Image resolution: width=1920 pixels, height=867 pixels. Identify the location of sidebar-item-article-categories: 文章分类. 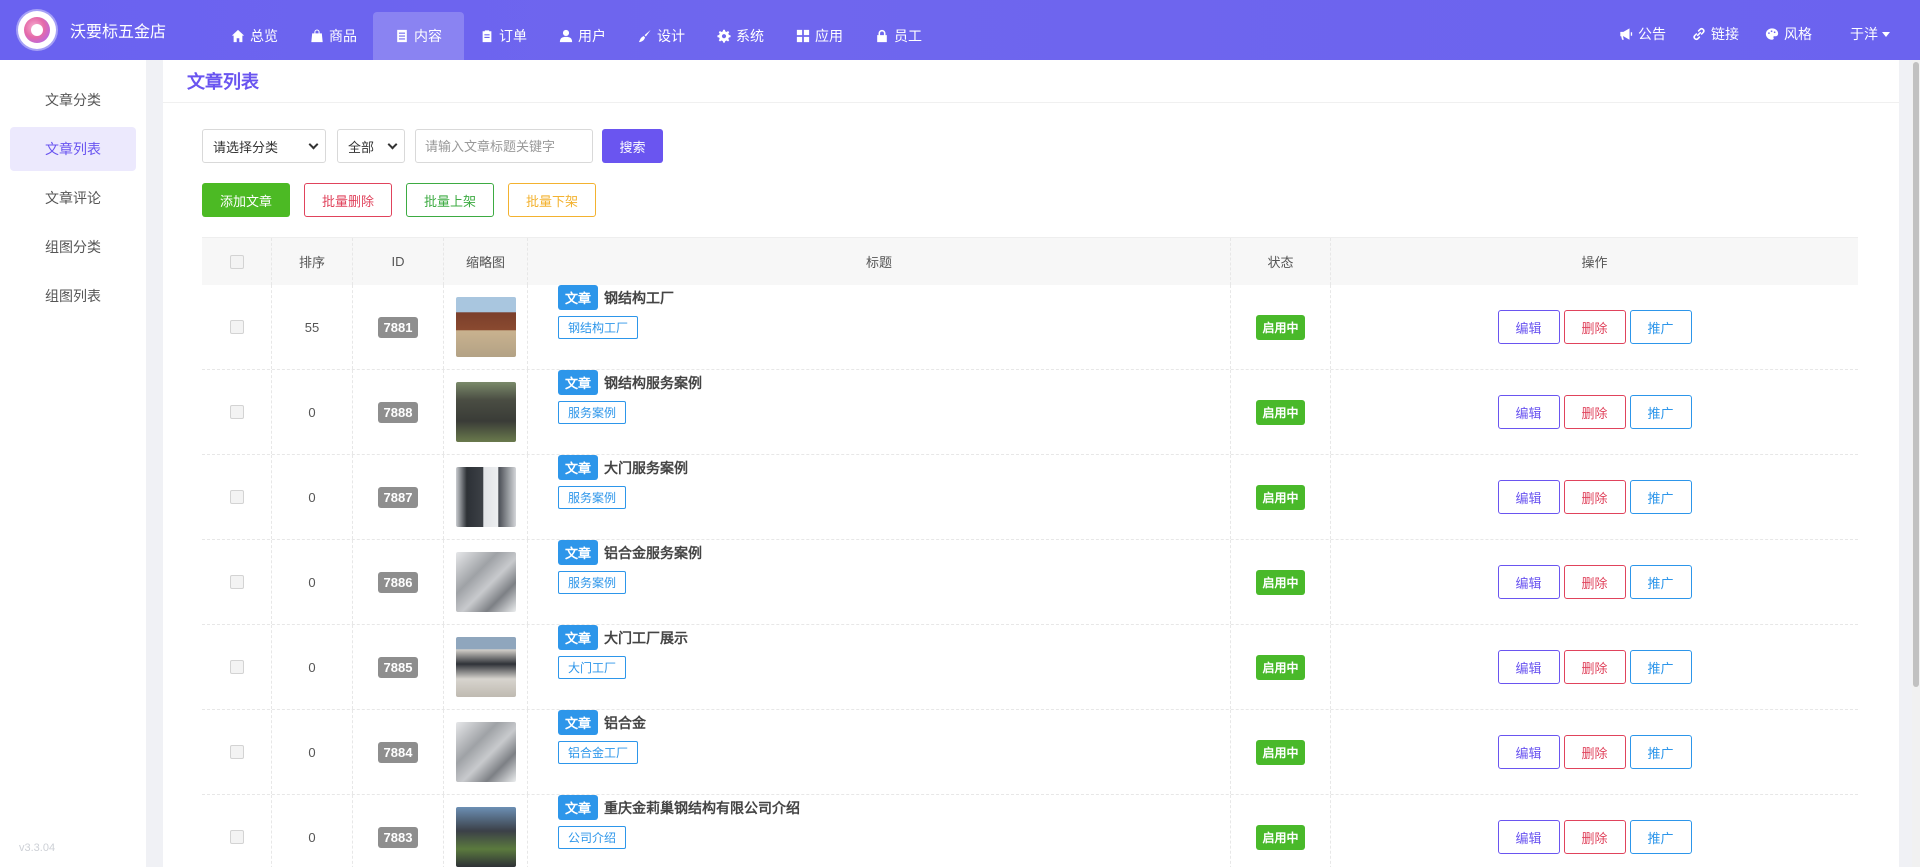
(73, 100).